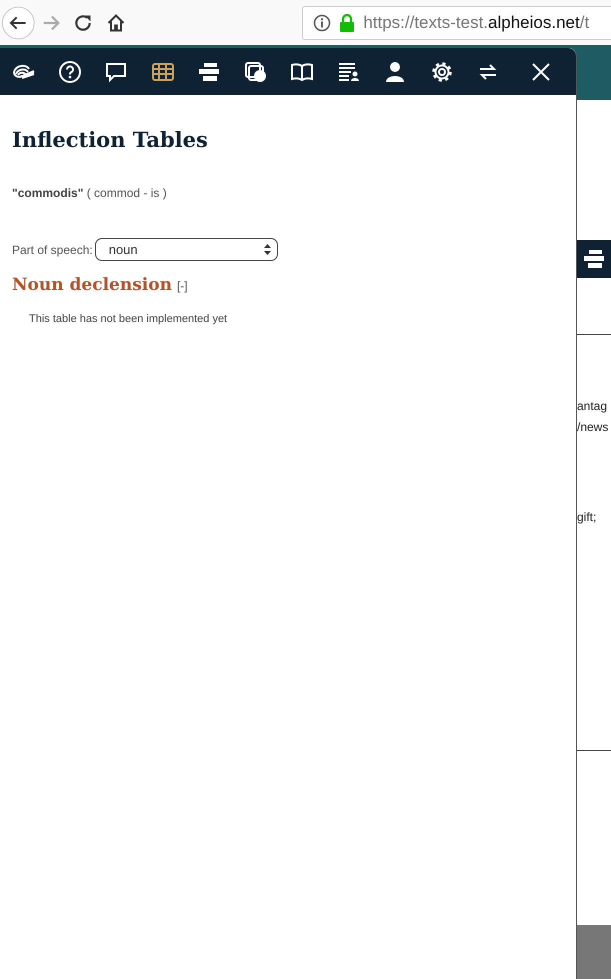 This screenshot has width=611, height=979. What do you see at coordinates (322, 23) in the screenshot?
I see `info-icon` at bounding box center [322, 23].